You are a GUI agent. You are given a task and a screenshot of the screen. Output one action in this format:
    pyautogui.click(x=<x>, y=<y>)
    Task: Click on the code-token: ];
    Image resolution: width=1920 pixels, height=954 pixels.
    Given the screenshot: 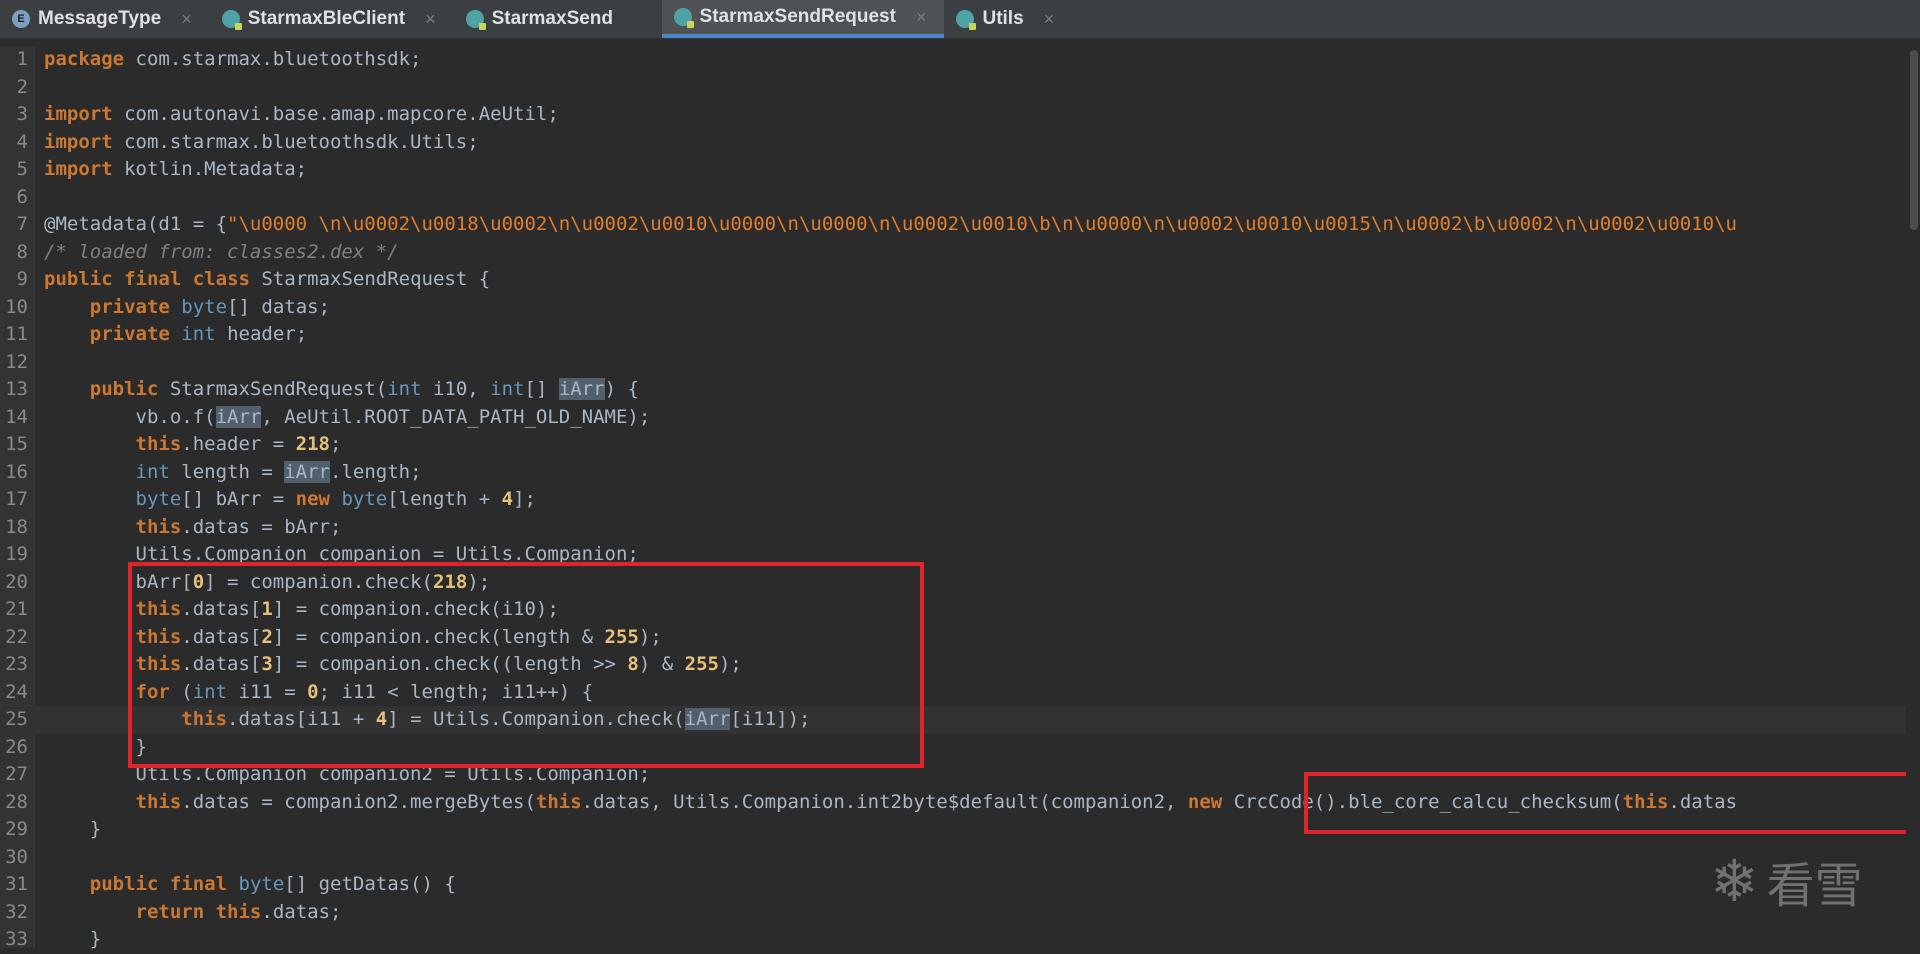 What is the action you would take?
    pyautogui.click(x=524, y=499)
    